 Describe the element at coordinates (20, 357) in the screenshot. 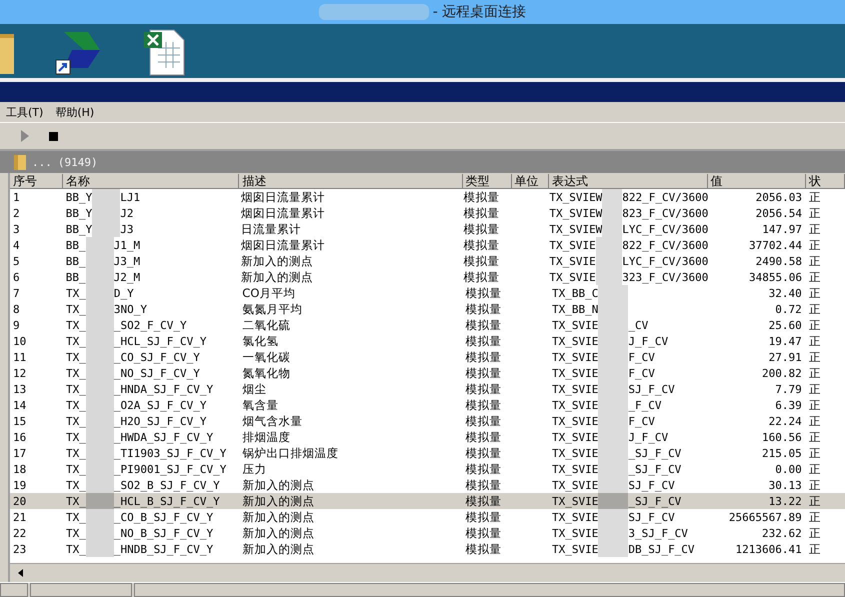

I see `table-cell-text: 11` at that location.